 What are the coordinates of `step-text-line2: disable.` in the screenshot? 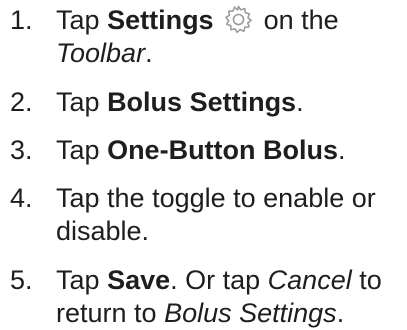 It's located at (103, 231).